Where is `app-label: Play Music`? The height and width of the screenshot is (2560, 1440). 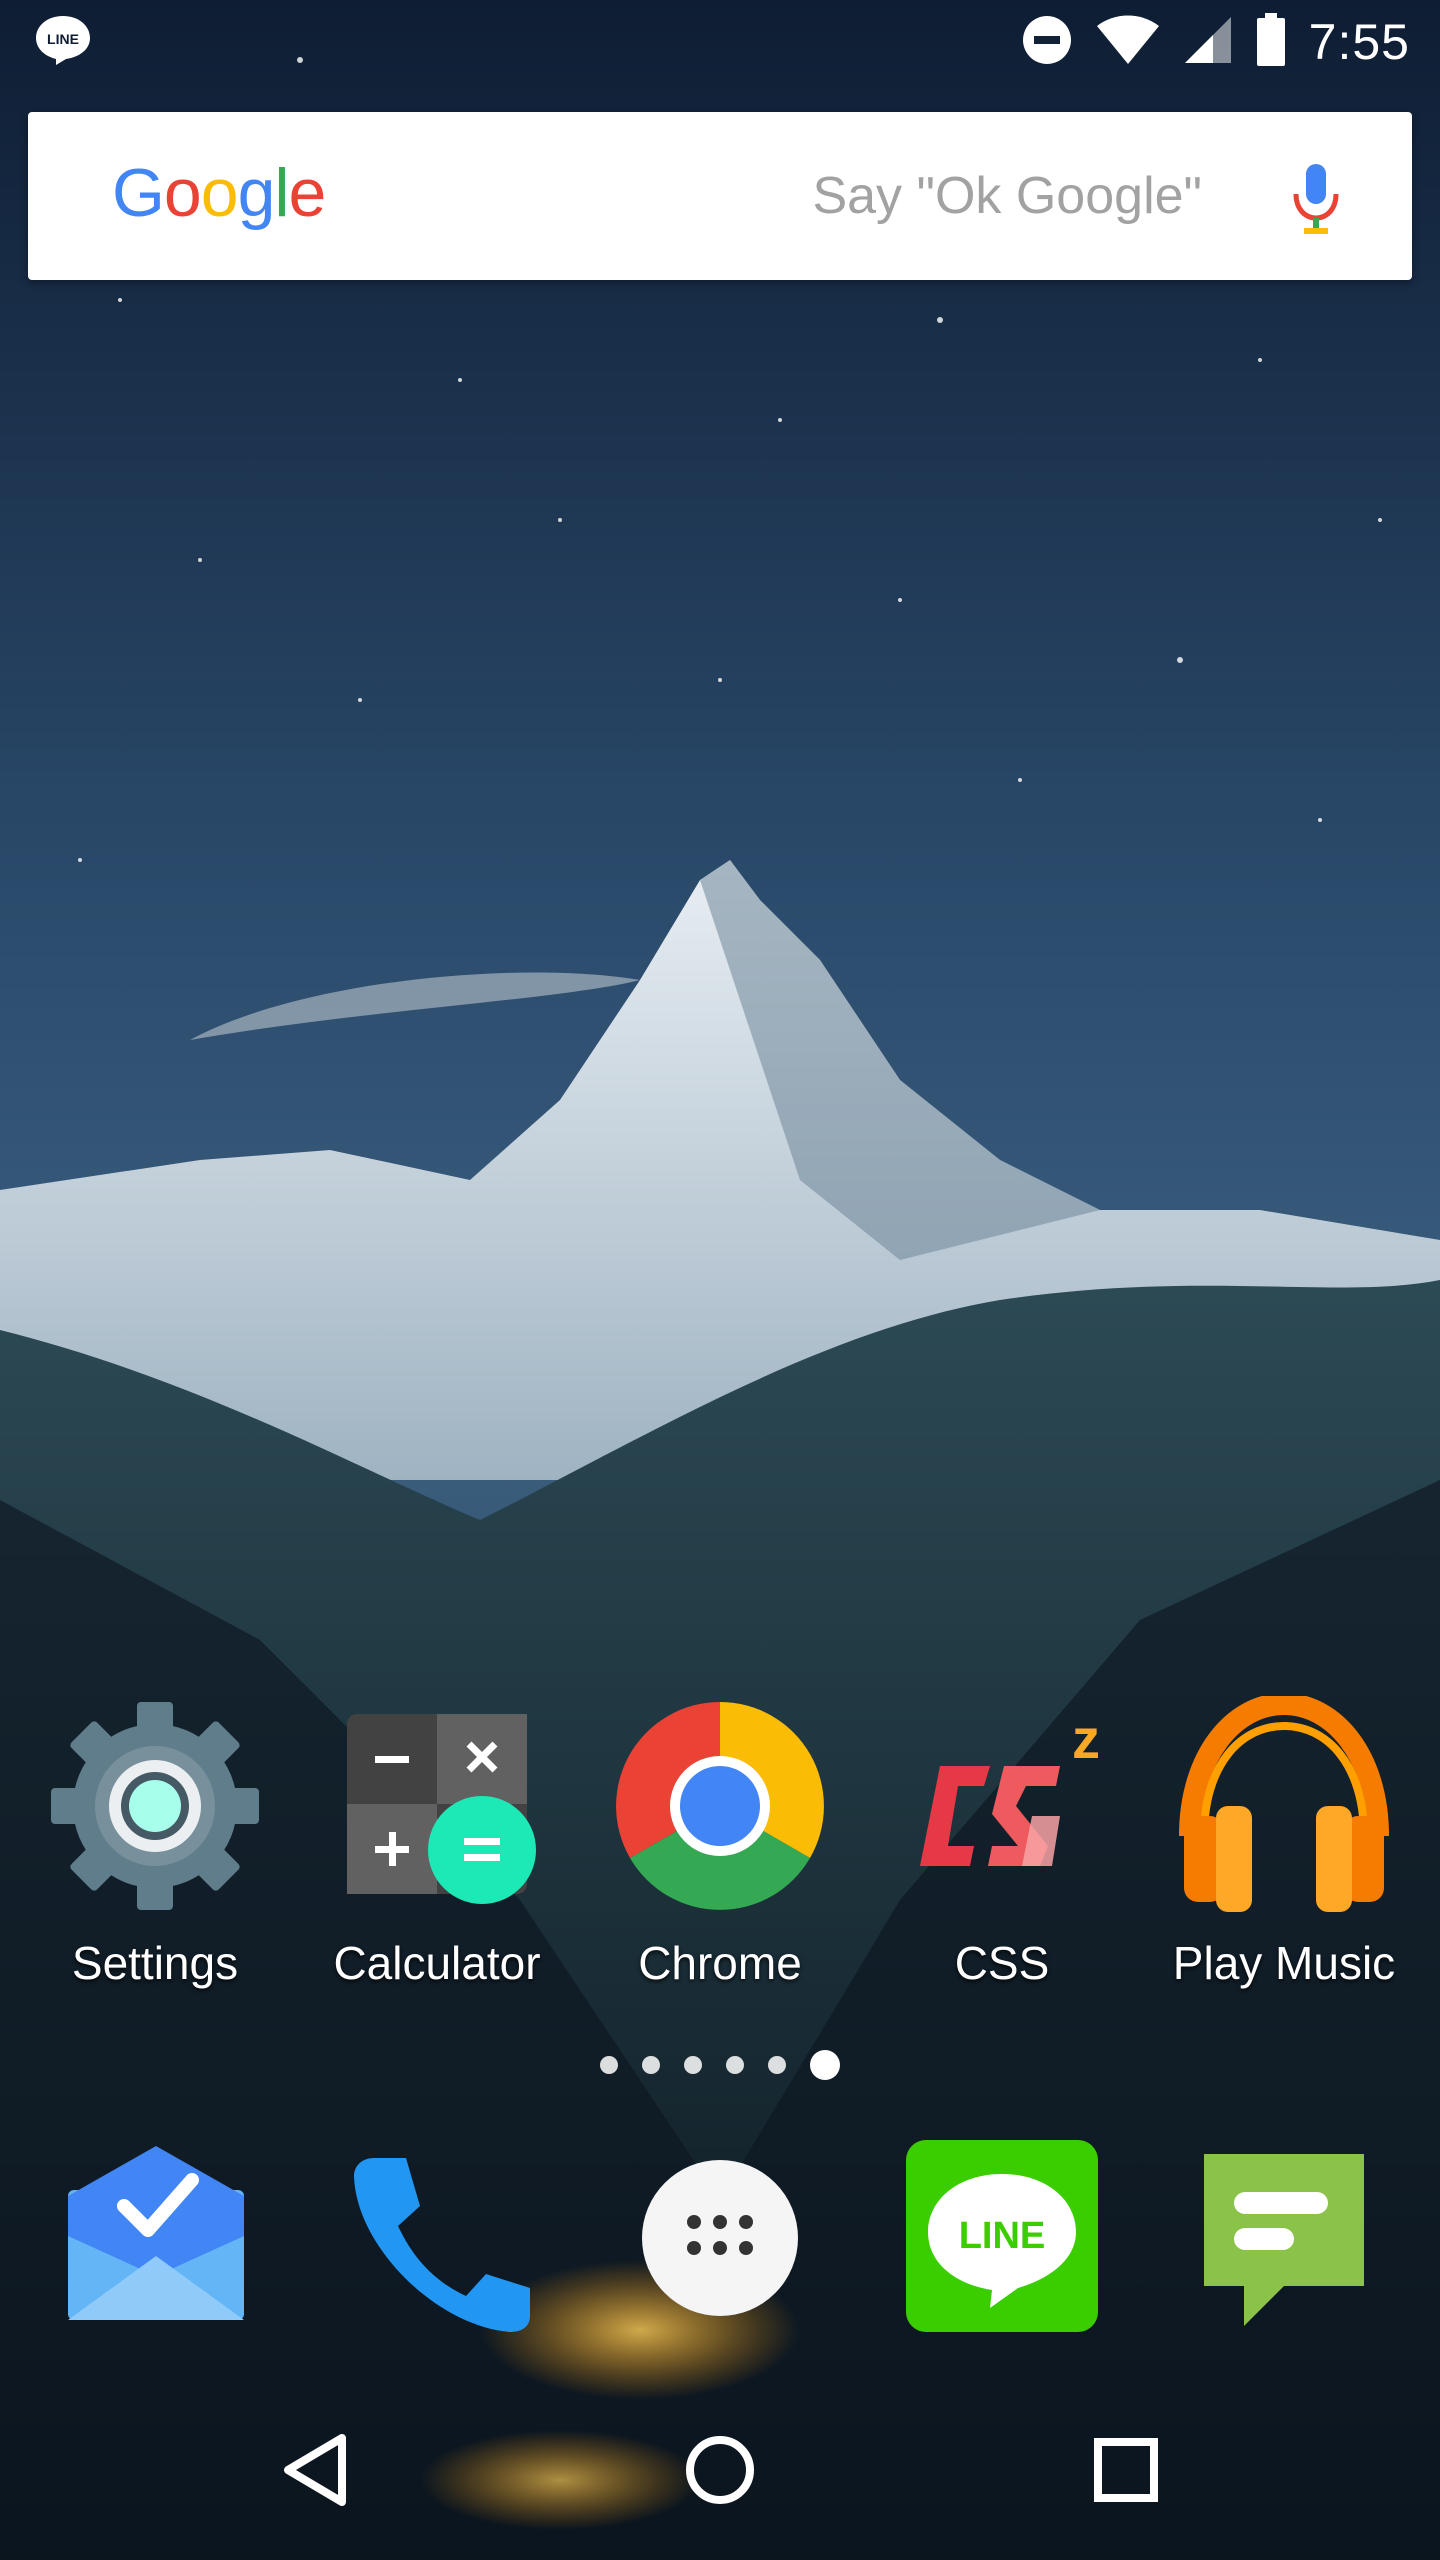 app-label: Play Music is located at coordinates (1284, 1963).